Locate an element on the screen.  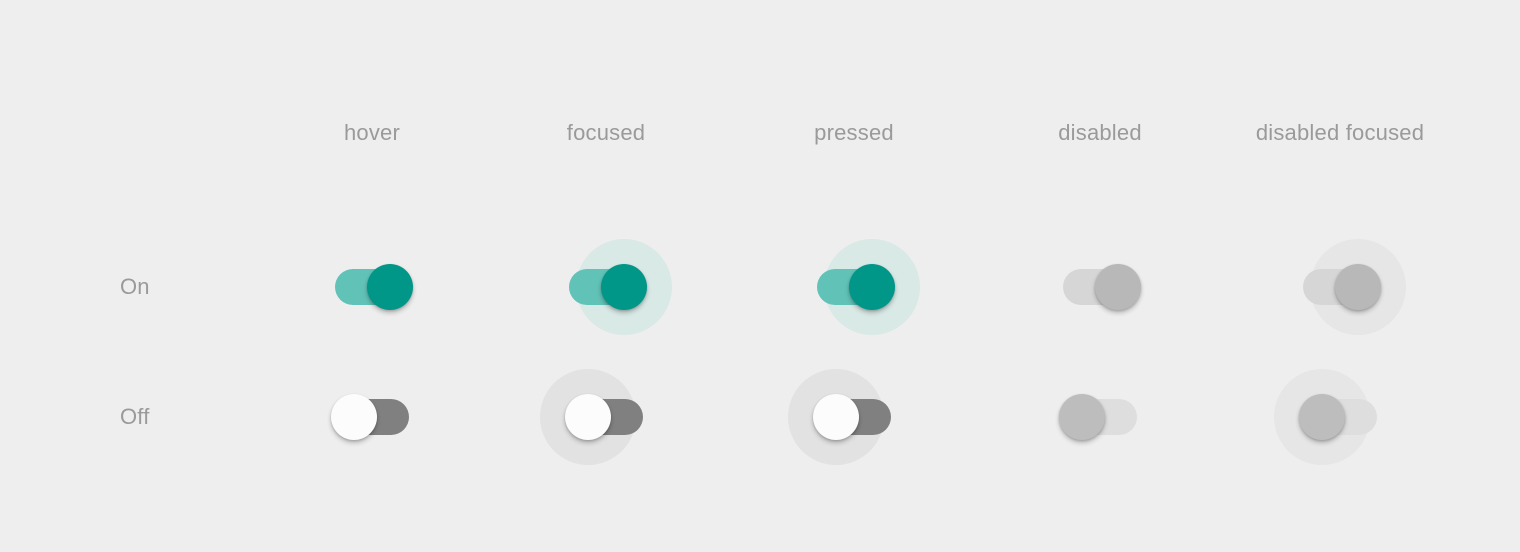
switch-off-disabled-focused is located at coordinates (1340, 417).